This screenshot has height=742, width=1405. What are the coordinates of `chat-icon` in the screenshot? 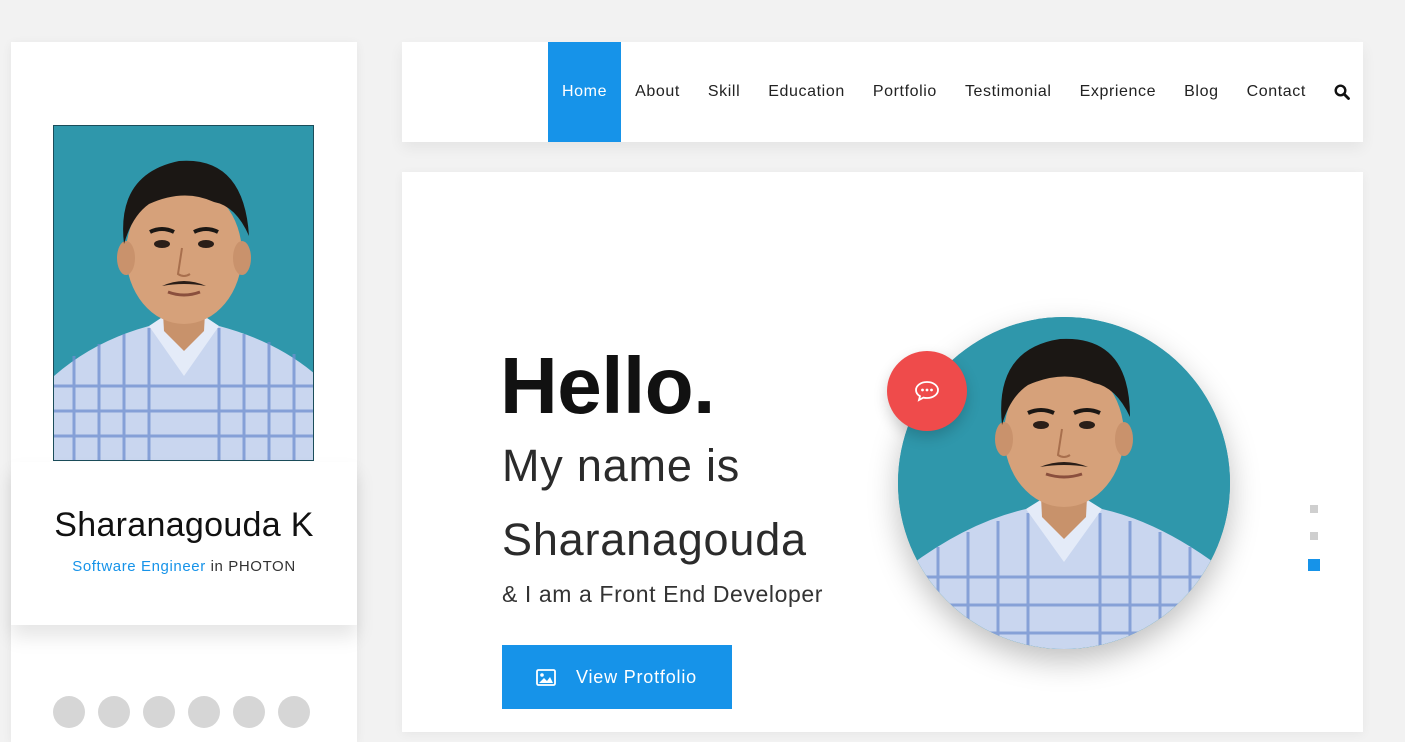 It's located at (927, 391).